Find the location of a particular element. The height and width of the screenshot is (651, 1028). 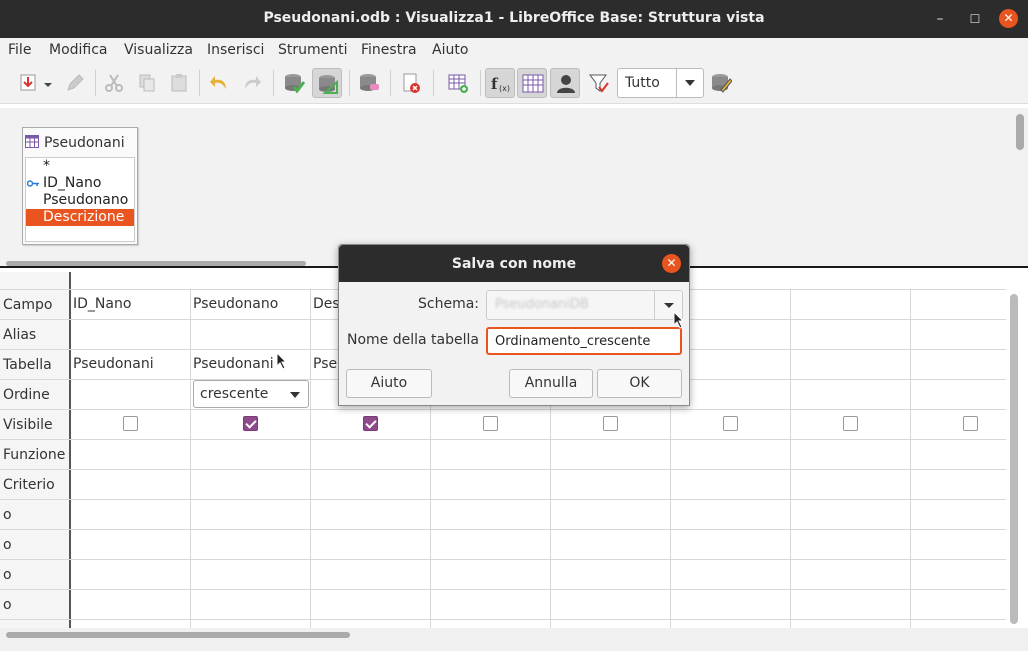

dialog-title: Salva con nome is located at coordinates (514, 264).